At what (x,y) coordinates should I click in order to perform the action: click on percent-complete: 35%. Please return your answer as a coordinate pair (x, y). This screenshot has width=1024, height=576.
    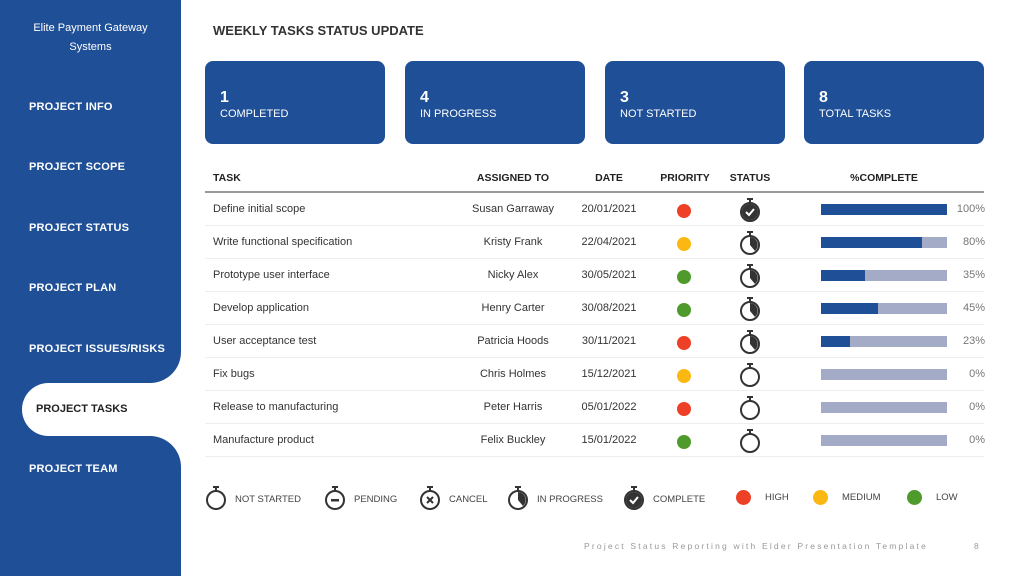
    Looking at the image, I should click on (973, 275).